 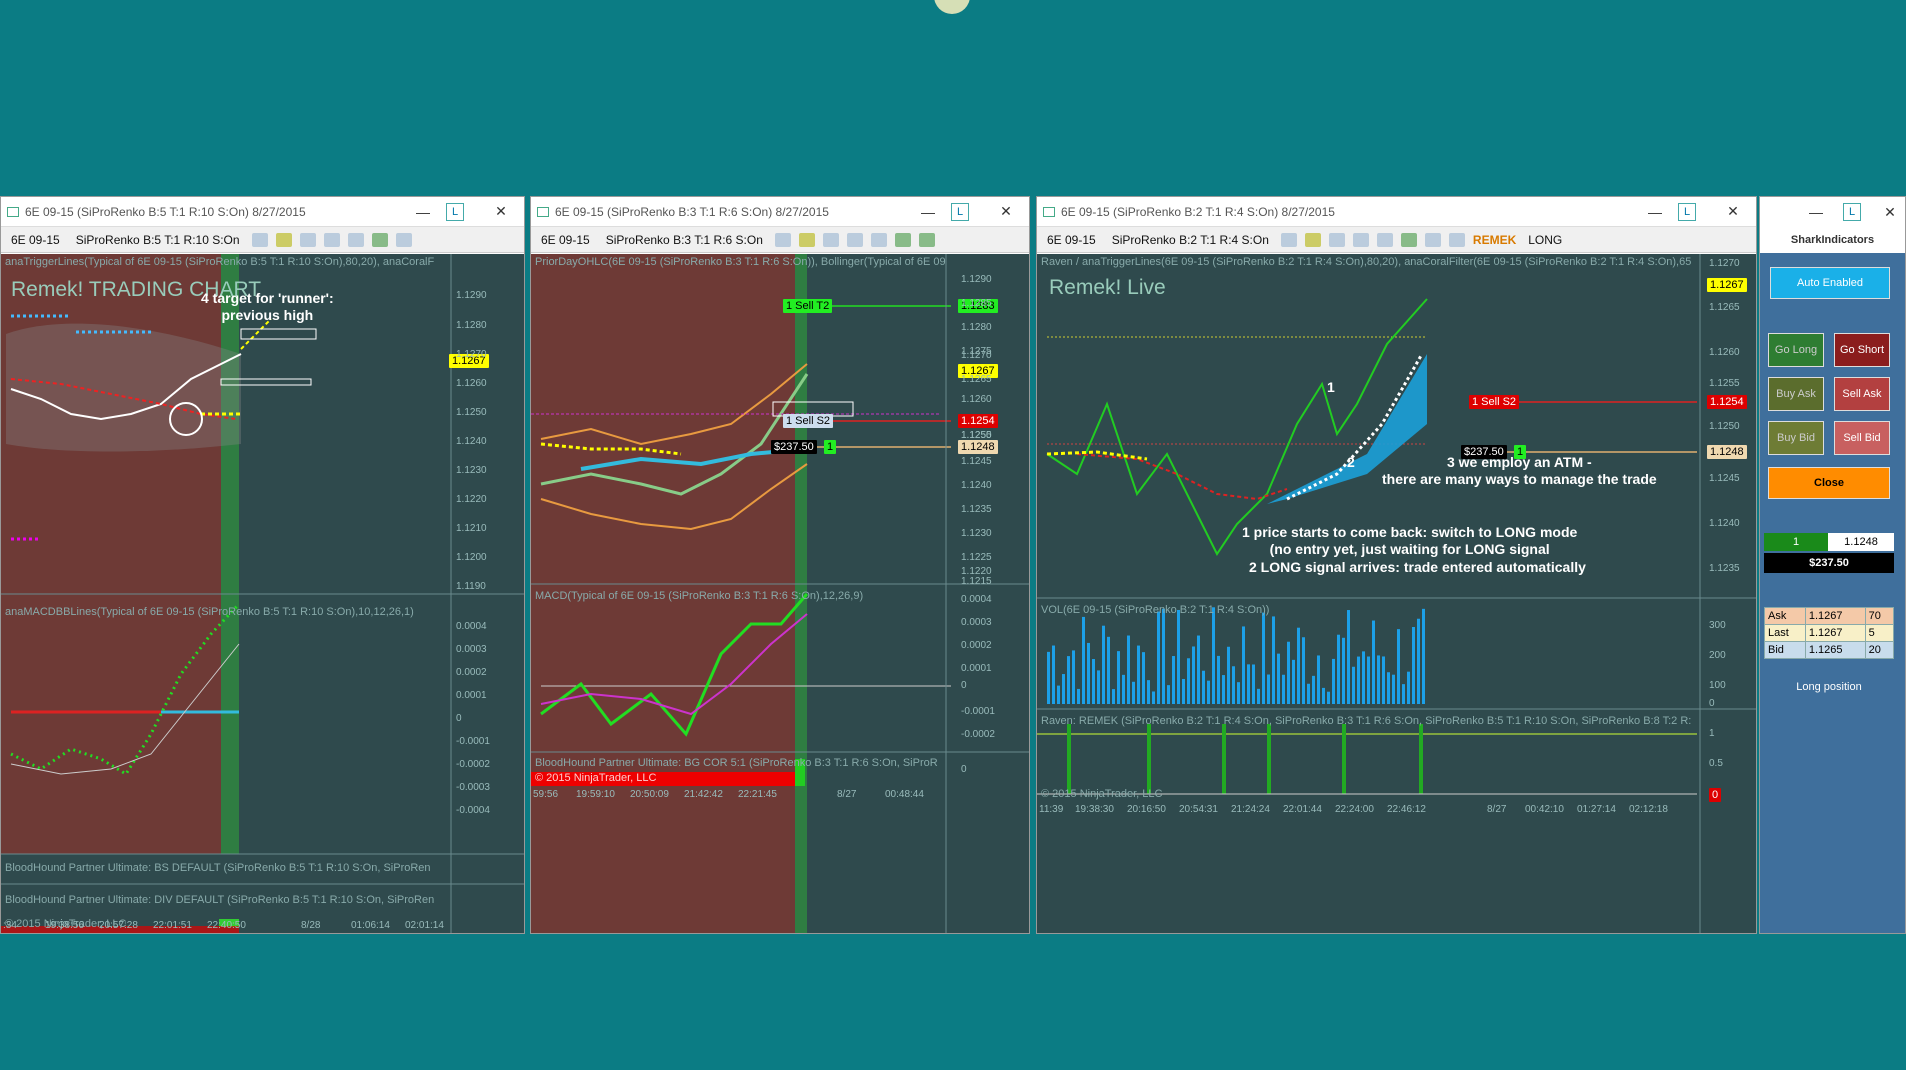 I want to click on price-tick: 1.1235, so click(x=976, y=509).